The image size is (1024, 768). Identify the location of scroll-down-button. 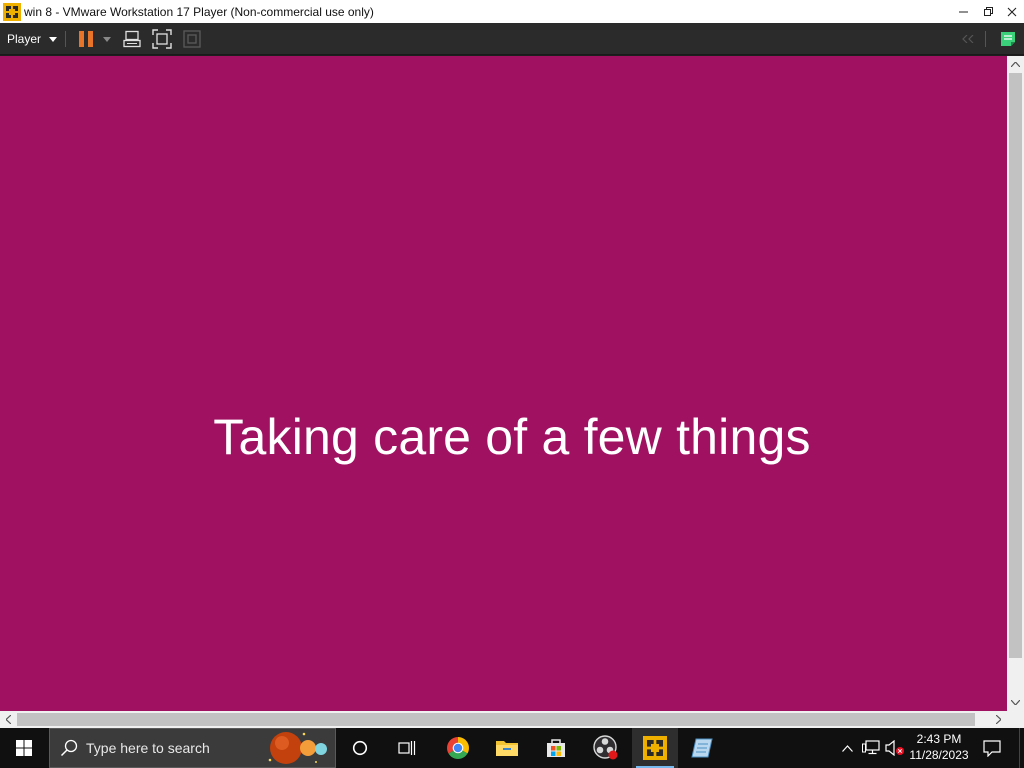
(1015, 702).